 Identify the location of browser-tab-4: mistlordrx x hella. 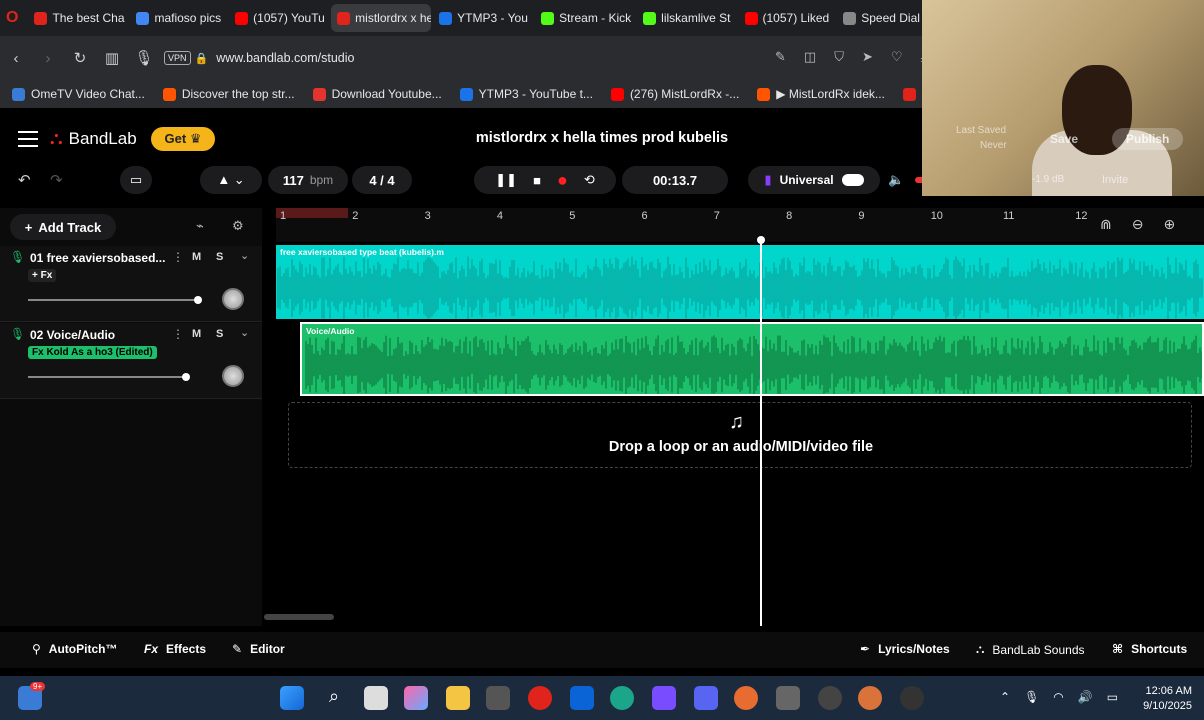
(381, 18).